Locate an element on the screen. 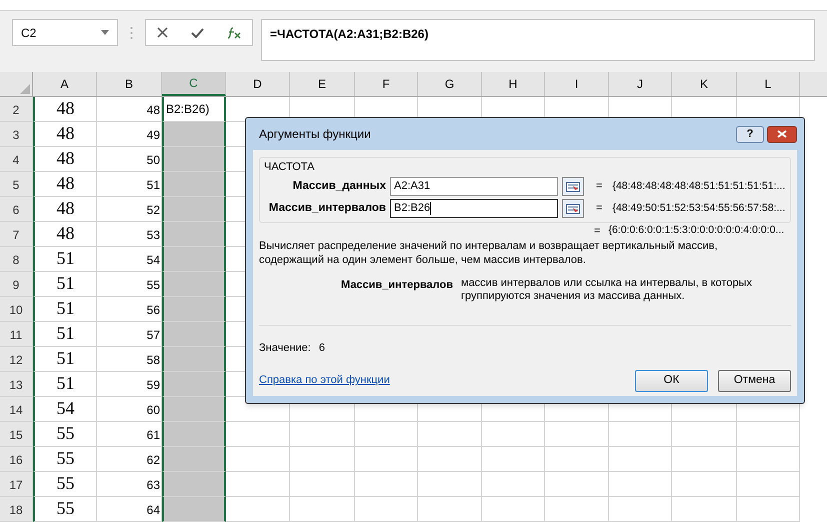  argument-field: B2:B26 is located at coordinates (474, 208).